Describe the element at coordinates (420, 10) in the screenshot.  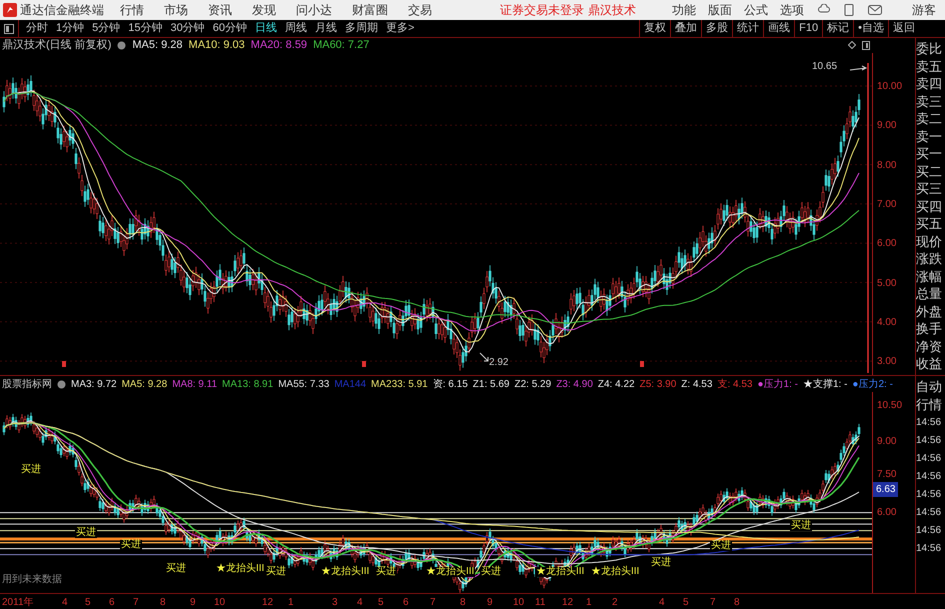
I see `menu-item: 交易` at that location.